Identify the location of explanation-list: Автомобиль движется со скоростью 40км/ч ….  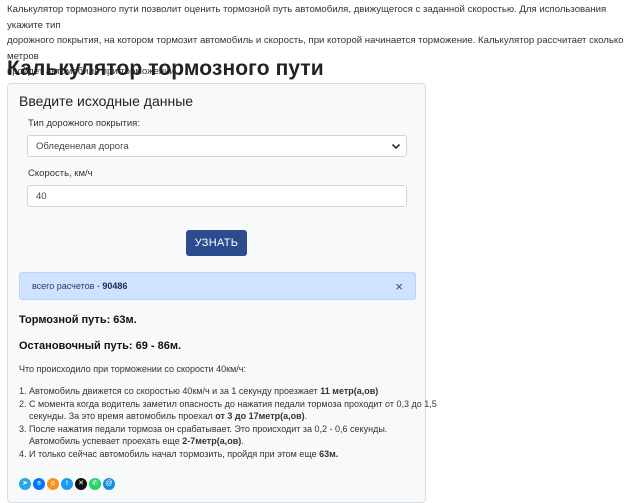
(223, 422).